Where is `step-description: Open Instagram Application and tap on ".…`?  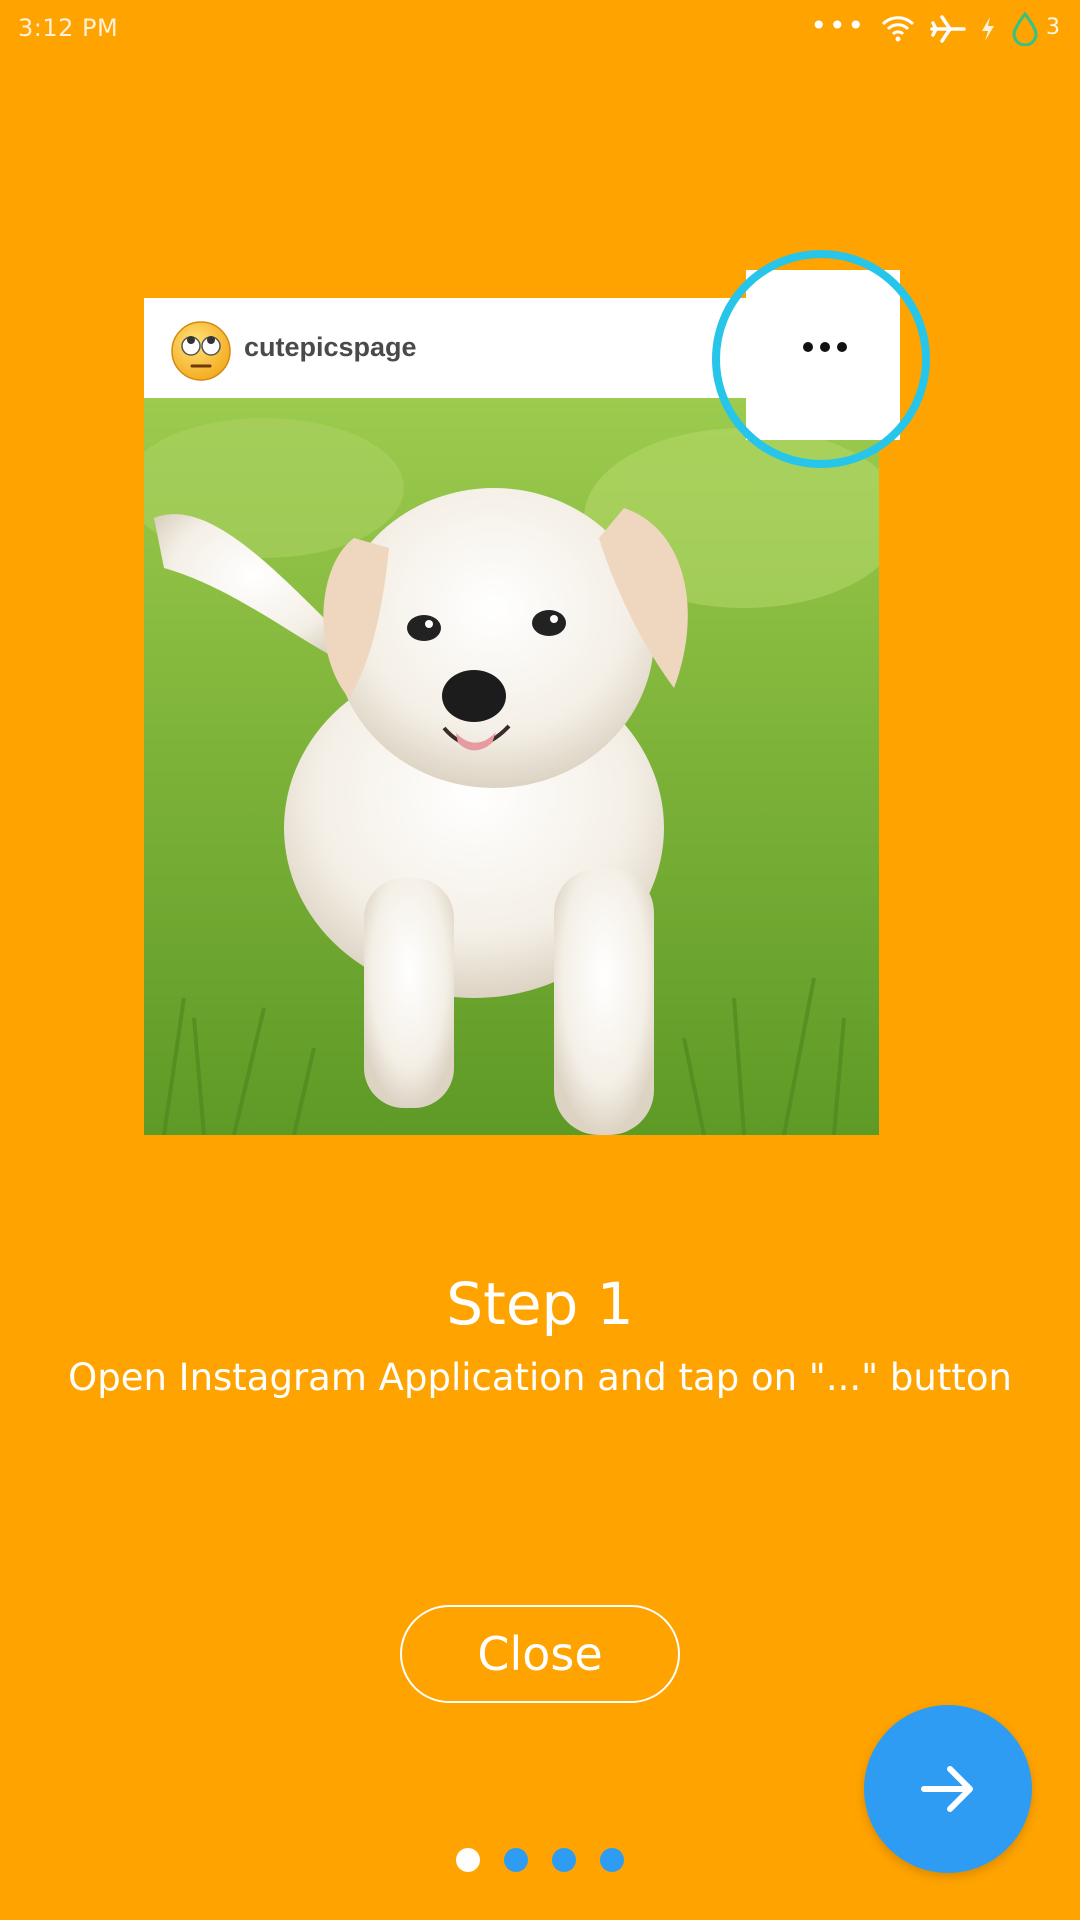
step-description: Open Instagram Application and tap on ".… is located at coordinates (540, 1377).